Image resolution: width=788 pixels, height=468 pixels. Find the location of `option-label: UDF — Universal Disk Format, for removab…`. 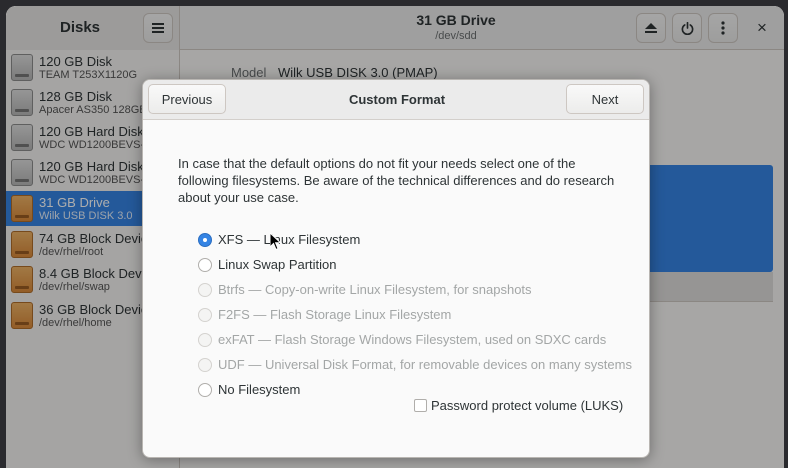

option-label: UDF — Universal Disk Format, for removab… is located at coordinates (425, 364).